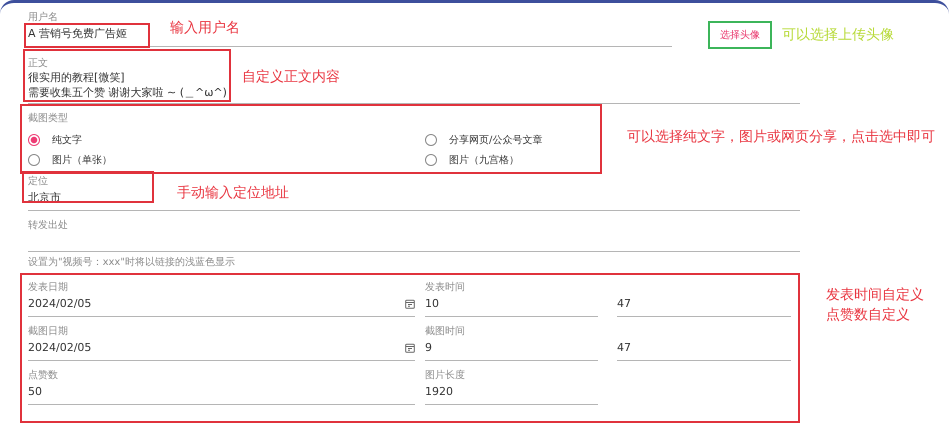 The height and width of the screenshot is (439, 949). What do you see at coordinates (511, 349) in the screenshot?
I see `input-field: 9` at bounding box center [511, 349].